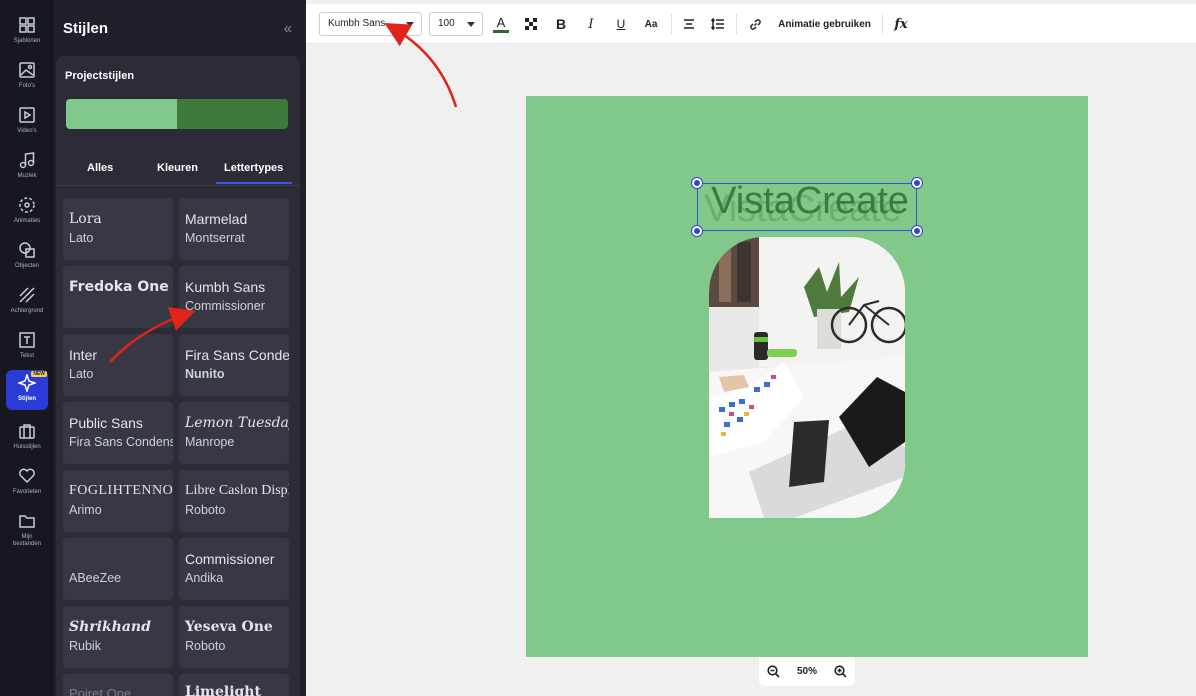 The height and width of the screenshot is (696, 1196). I want to click on objects-icon, so click(27, 250).